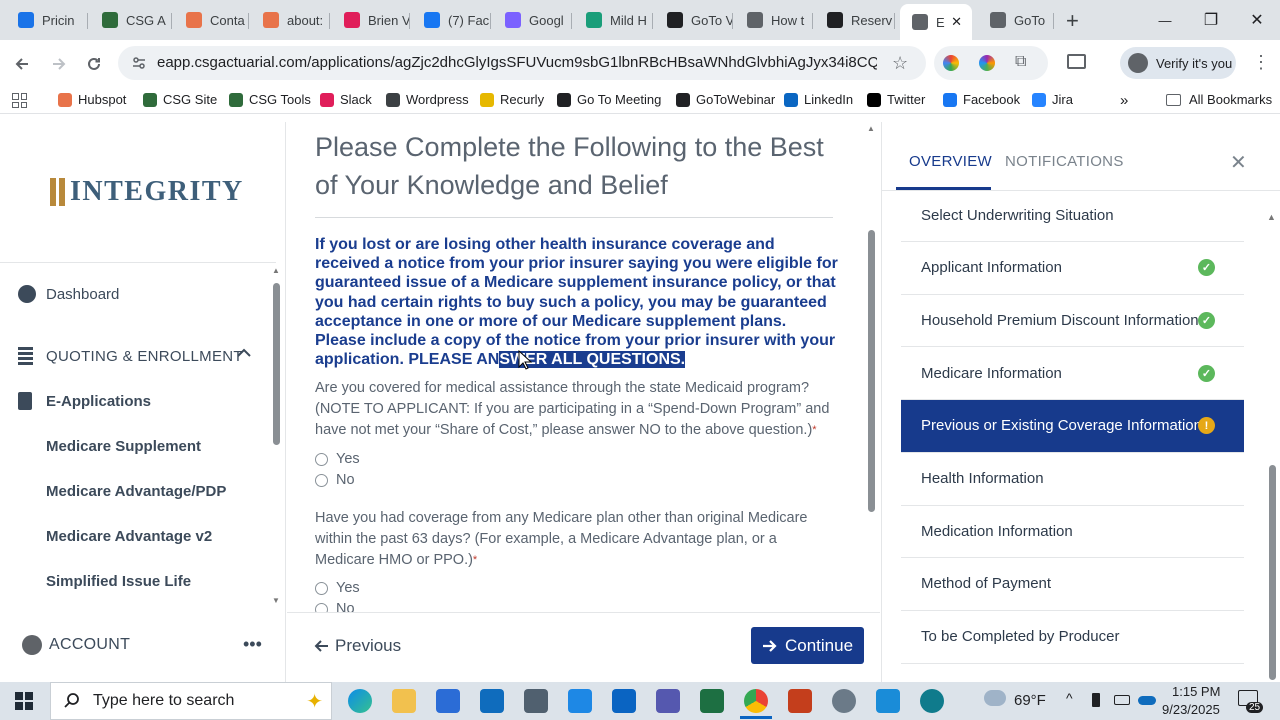 The image size is (1280, 720). Describe the element at coordinates (144, 356) in the screenshot. I see `sidebar-item-quoting-enrollment: QUOTING & ENROLLMENT` at that location.